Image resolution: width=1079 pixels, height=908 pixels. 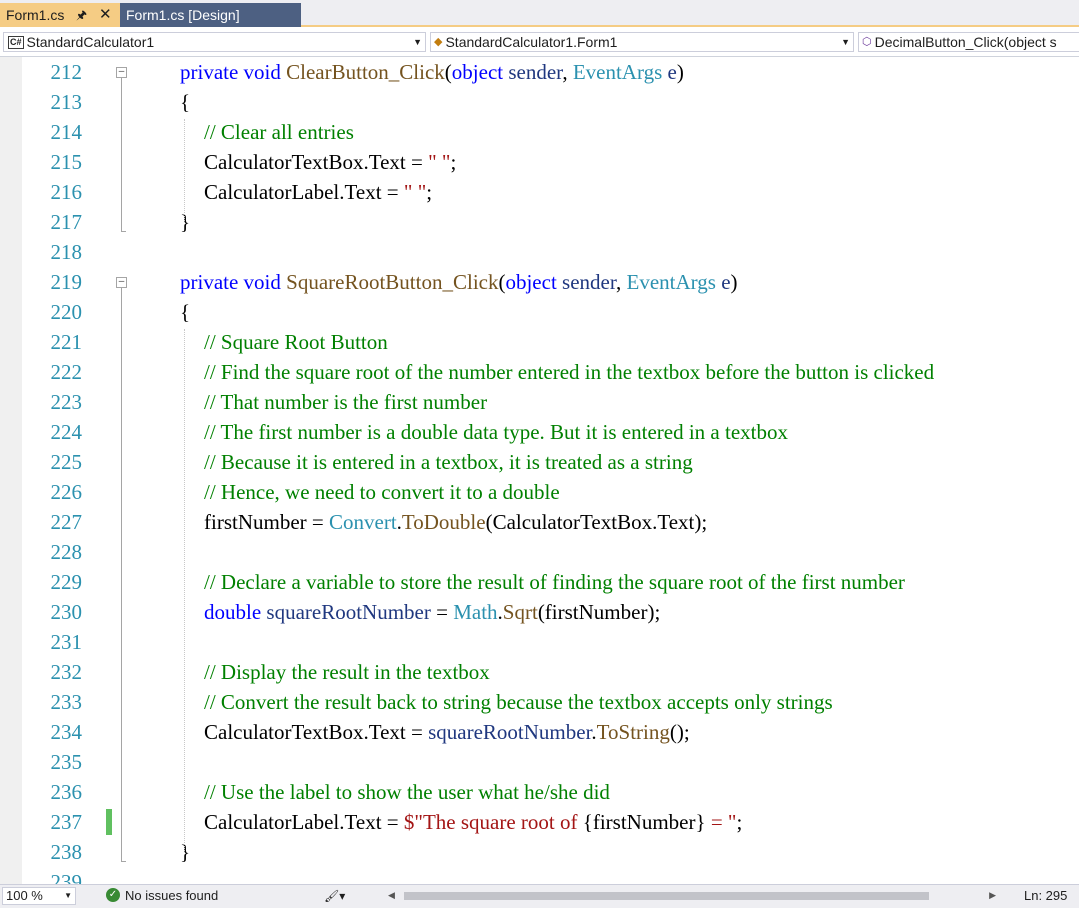 What do you see at coordinates (539, 162) in the screenshot?
I see `code-line: 215 CalculatorTextBox.Text = " ";` at bounding box center [539, 162].